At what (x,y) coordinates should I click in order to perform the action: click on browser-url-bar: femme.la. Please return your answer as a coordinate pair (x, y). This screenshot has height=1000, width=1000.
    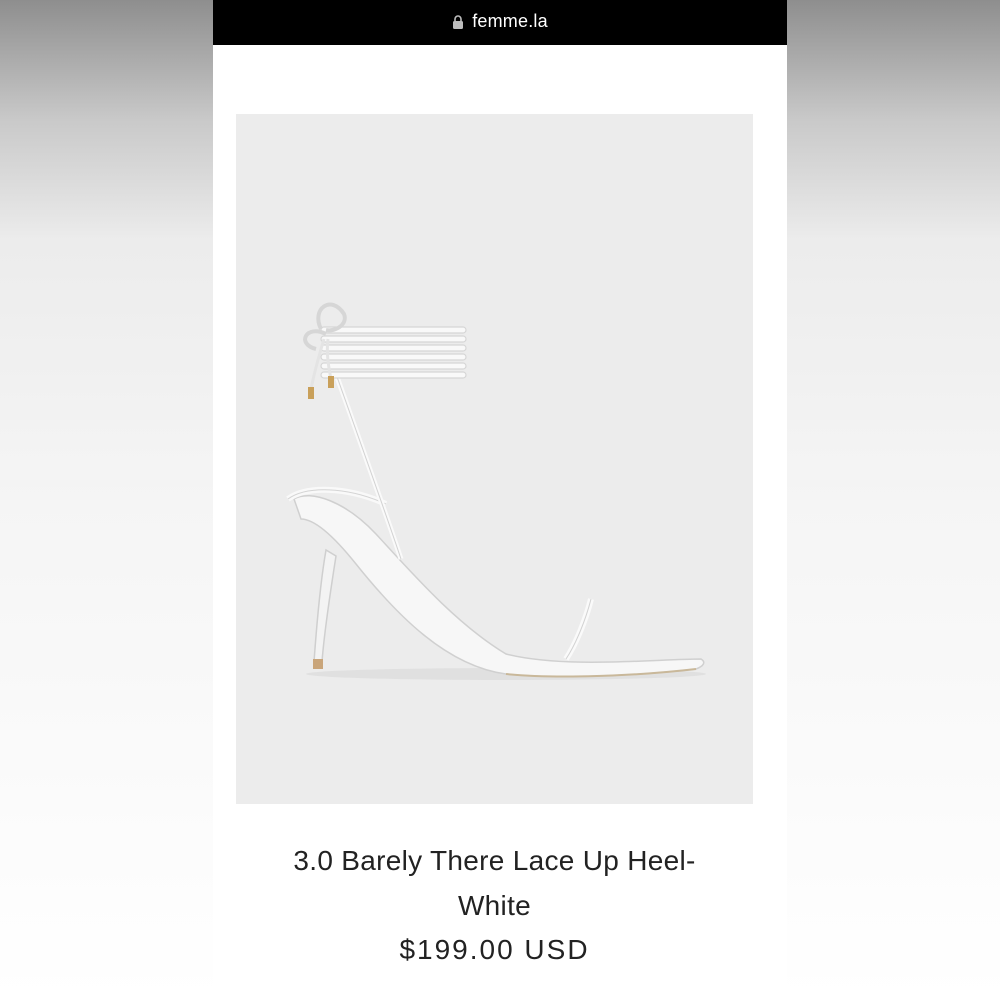
    Looking at the image, I should click on (500, 22).